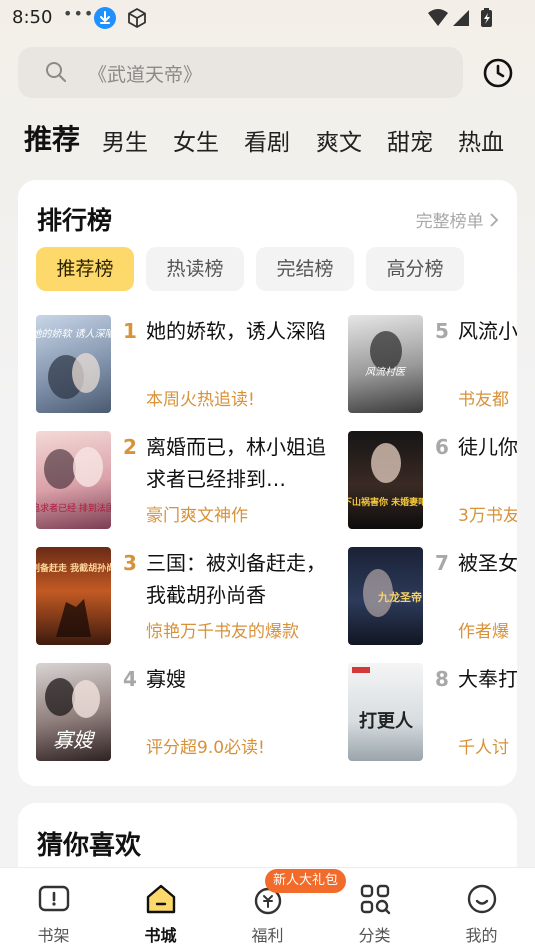 The height and width of the screenshot is (951, 535). I want to click on chevron-right-icon, so click(494, 220).